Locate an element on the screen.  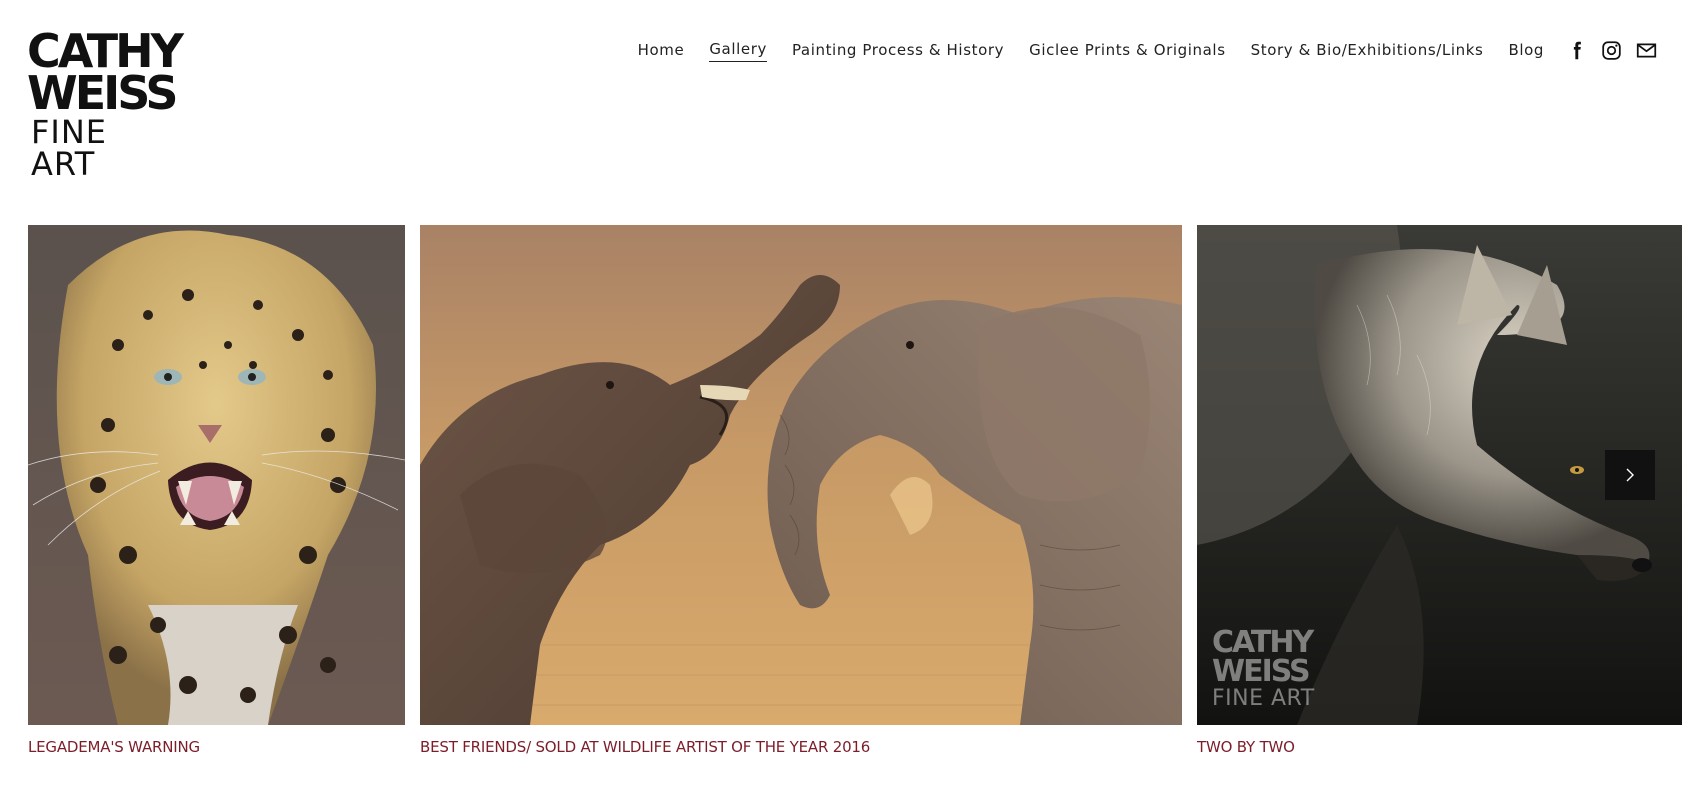
watermark-line-2: WEISS is located at coordinates (1261, 671).